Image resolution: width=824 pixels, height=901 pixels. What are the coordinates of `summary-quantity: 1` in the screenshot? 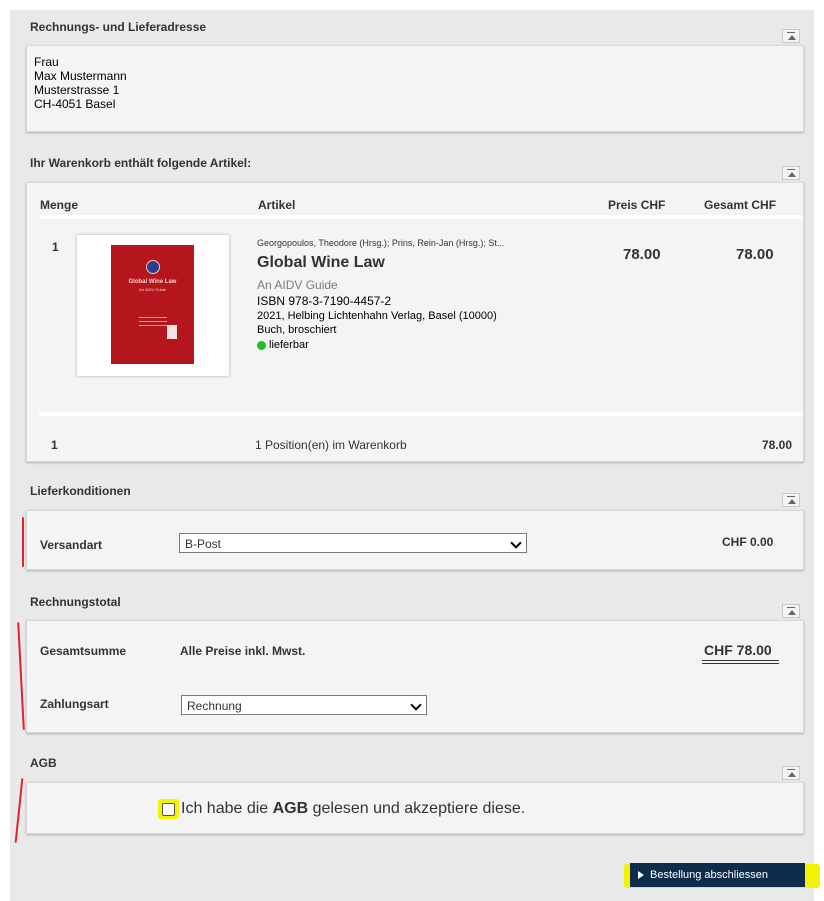 It's located at (54, 445).